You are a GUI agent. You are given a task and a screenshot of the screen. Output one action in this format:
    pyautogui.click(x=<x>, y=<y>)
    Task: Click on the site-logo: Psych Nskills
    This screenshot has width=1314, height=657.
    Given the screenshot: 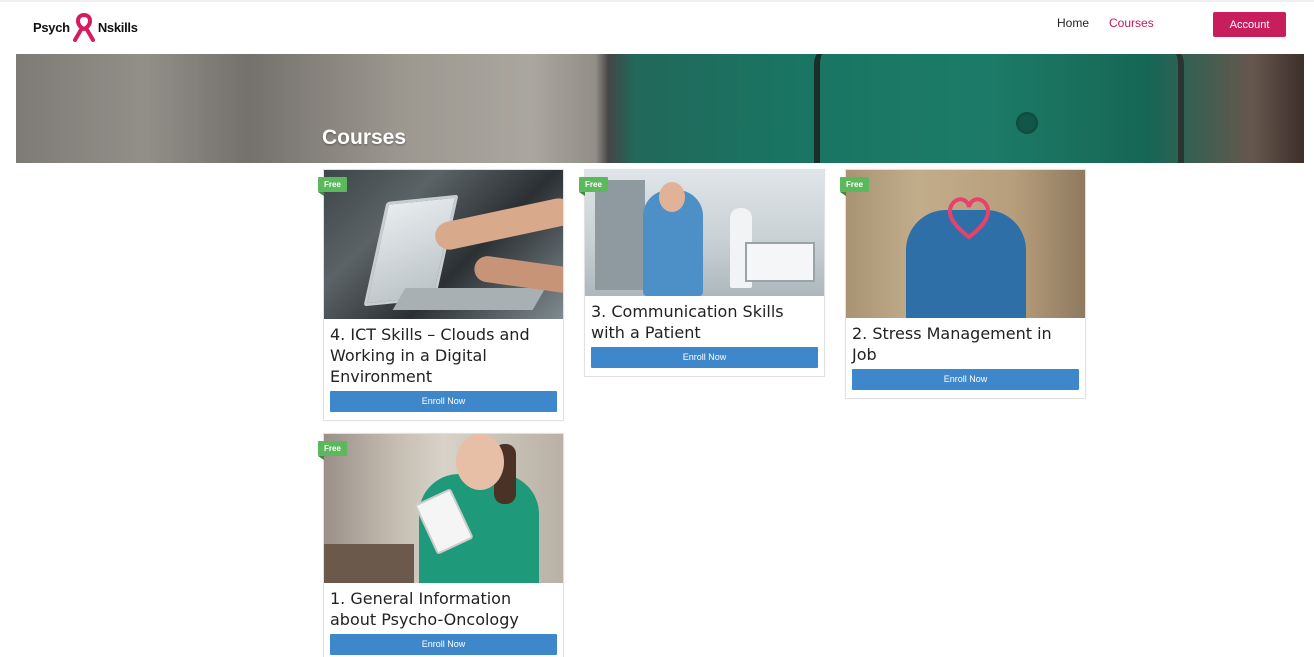 What is the action you would take?
    pyautogui.click(x=85, y=27)
    